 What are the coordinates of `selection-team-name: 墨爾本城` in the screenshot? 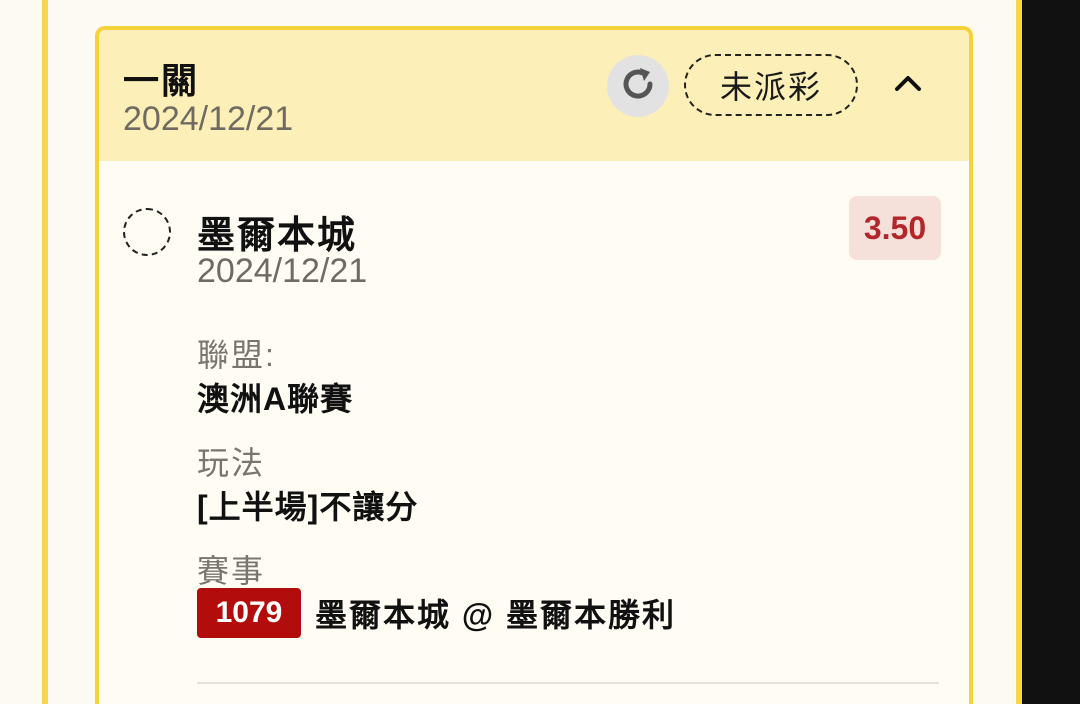 It's located at (277, 236).